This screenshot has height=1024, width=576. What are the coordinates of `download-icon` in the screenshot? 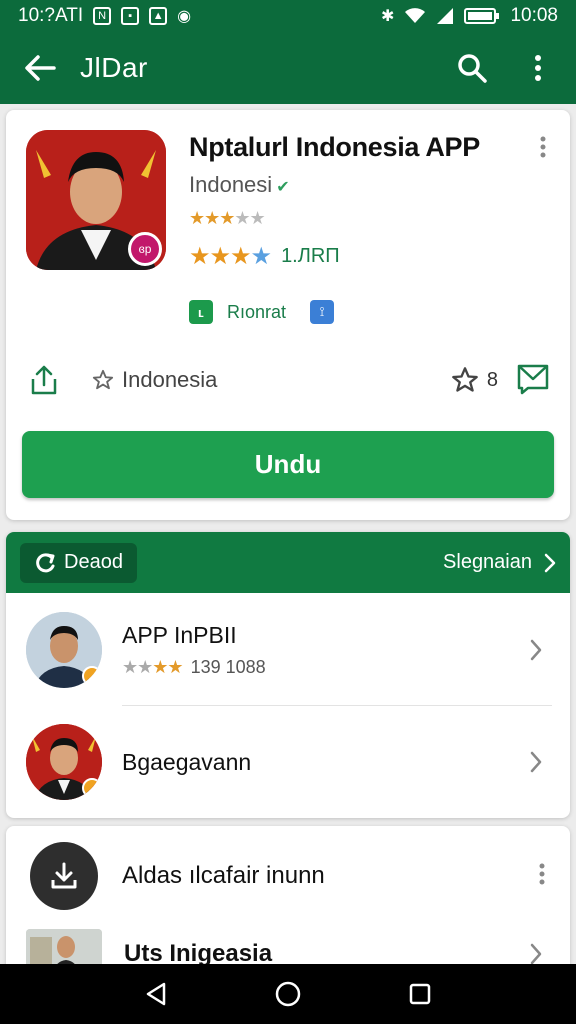 It's located at (64, 876).